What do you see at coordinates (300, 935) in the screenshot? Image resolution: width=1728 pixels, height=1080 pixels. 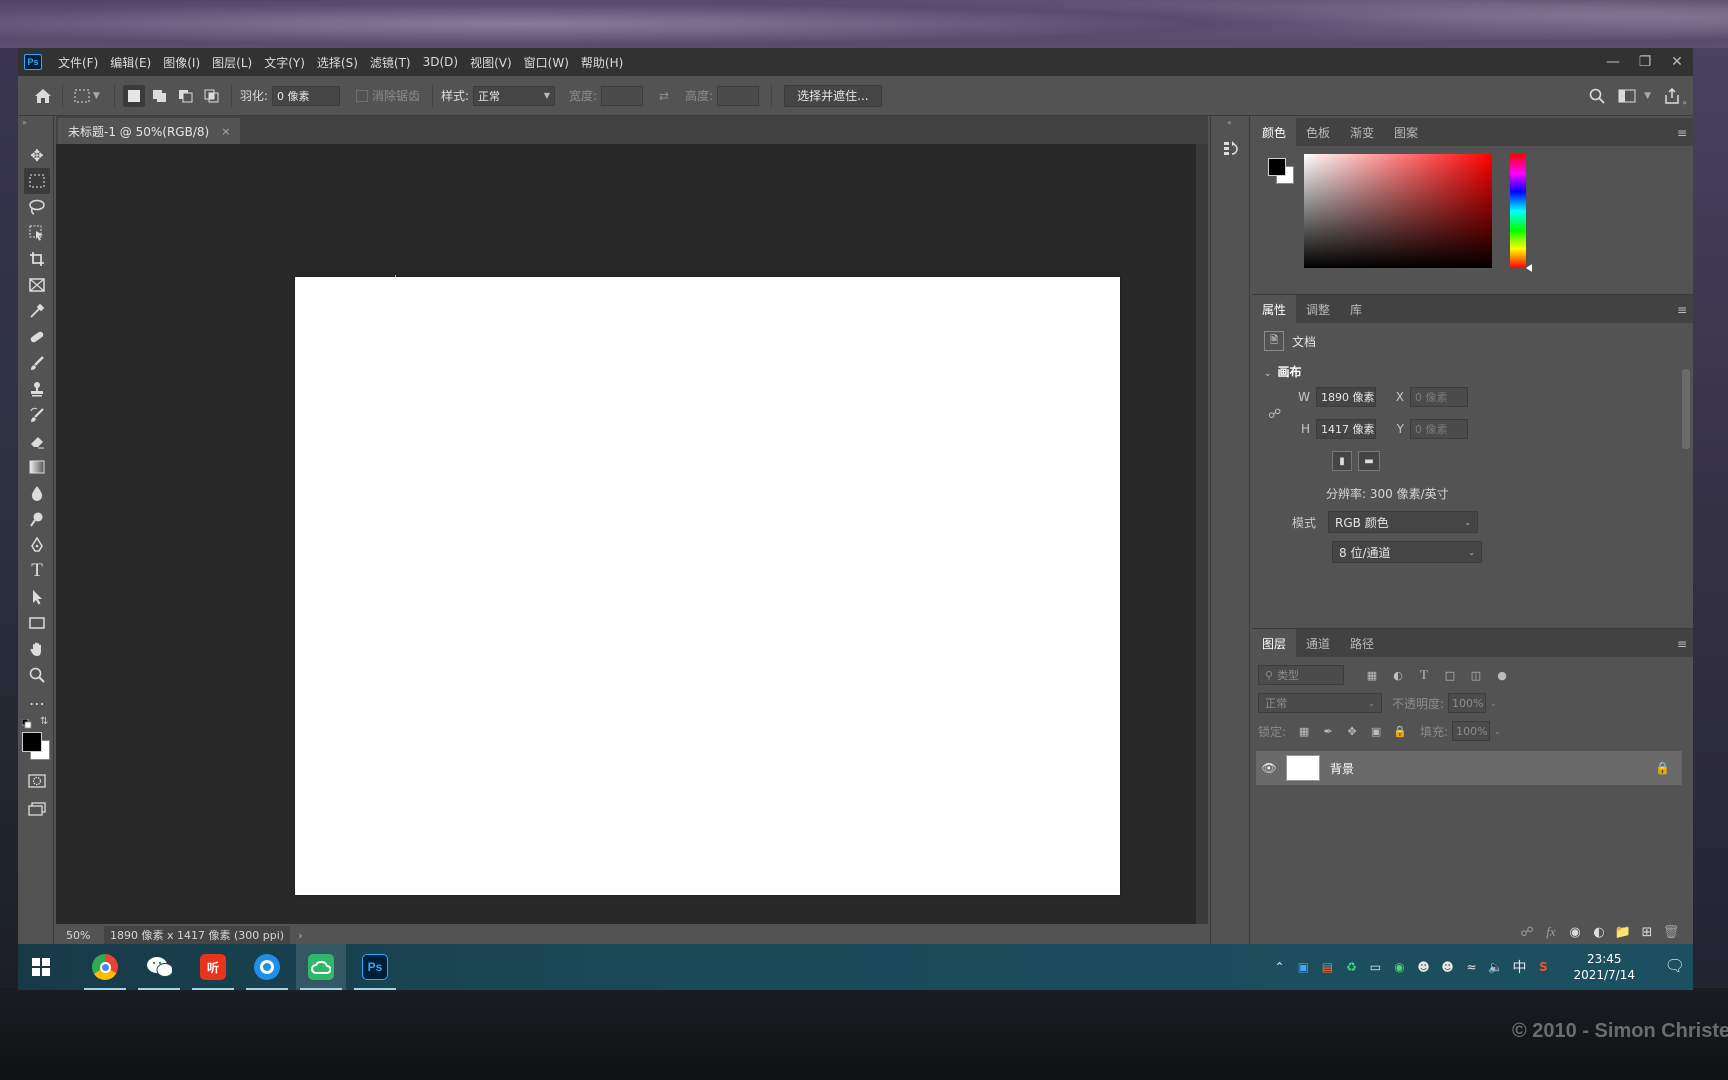 I see `status-menu-arrow-icon: ›` at bounding box center [300, 935].